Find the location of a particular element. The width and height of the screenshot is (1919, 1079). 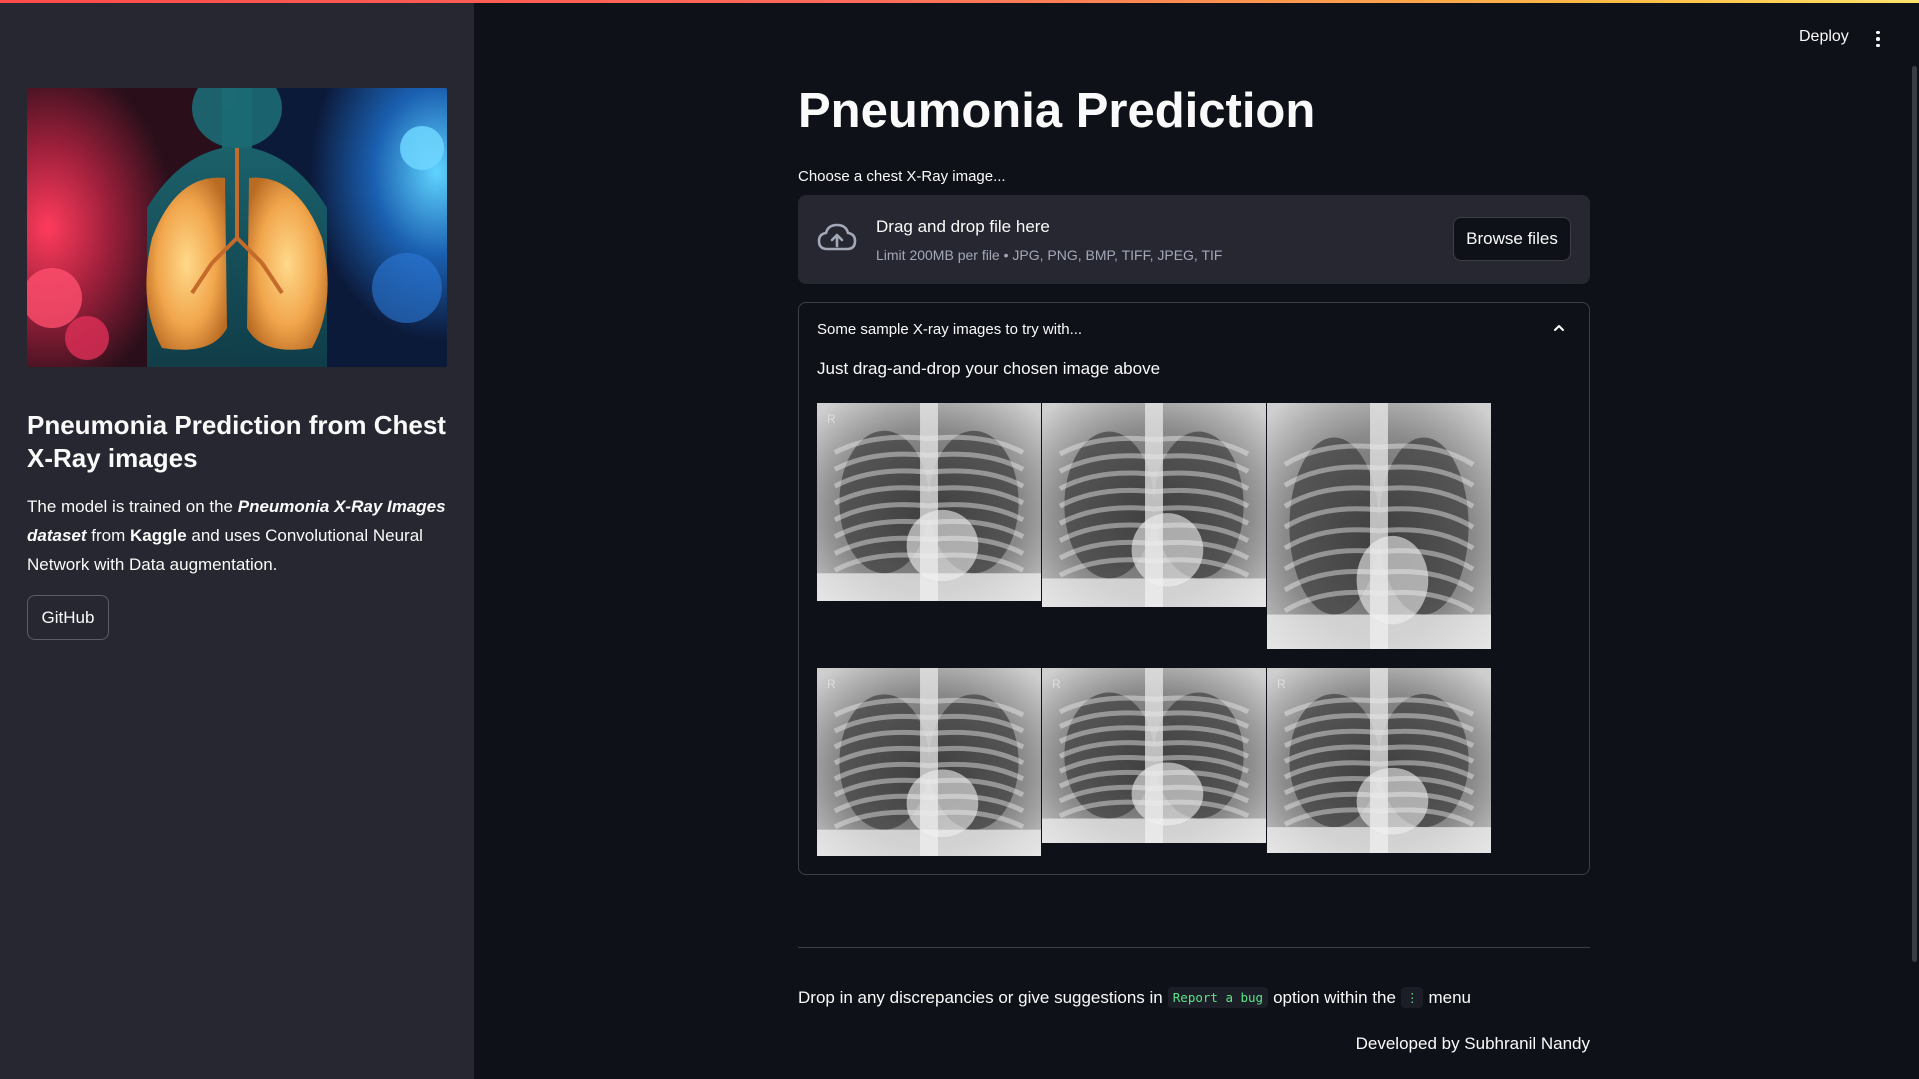

page-title: Pneumonia Prediction is located at coordinates (1057, 111).